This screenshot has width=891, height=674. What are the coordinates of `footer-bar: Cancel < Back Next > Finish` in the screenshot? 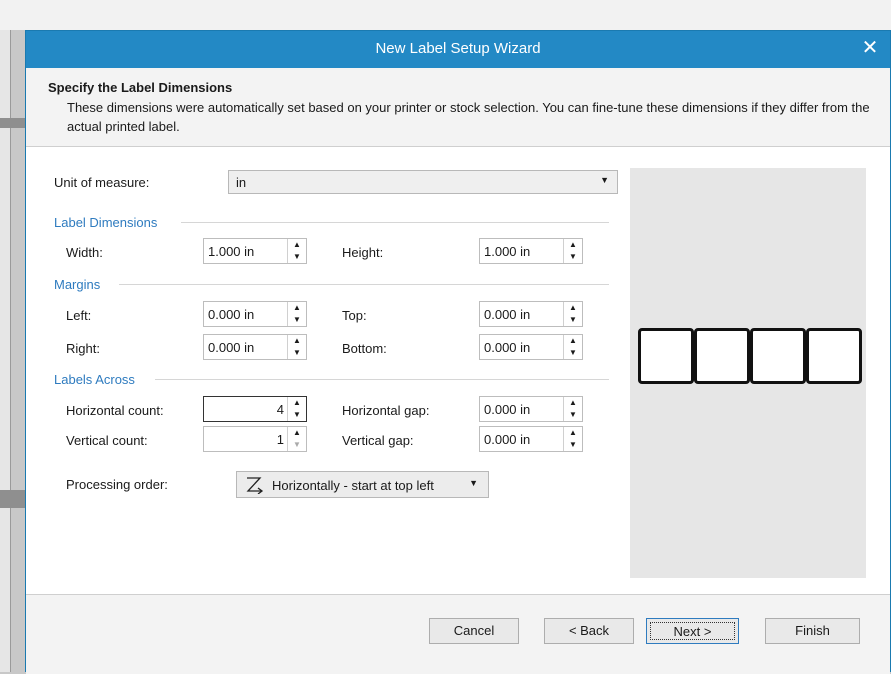 It's located at (458, 634).